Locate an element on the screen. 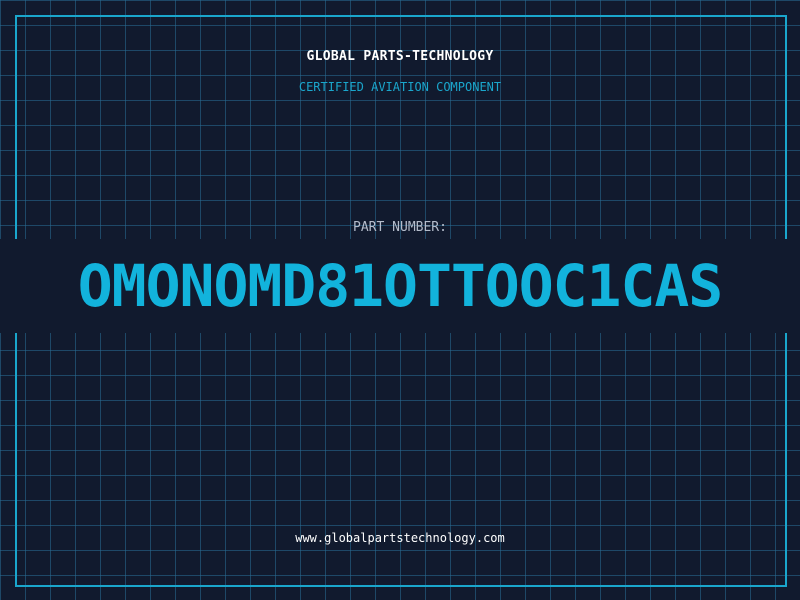  part-number-label: PART NUMBER: is located at coordinates (400, 227).